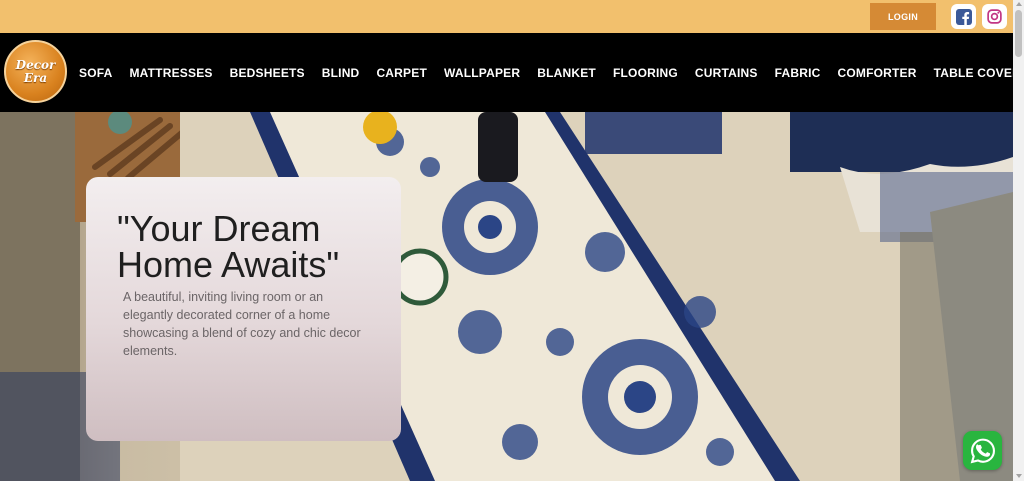 This screenshot has width=1024, height=481. I want to click on nav-item-curtains: CURTAINS, so click(726, 73).